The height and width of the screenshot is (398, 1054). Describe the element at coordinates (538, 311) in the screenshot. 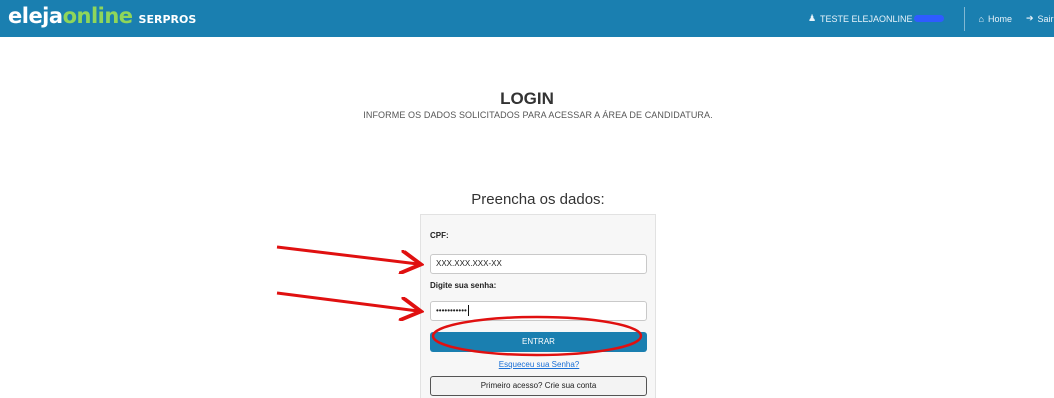

I see `password-input: •••••••••••` at that location.